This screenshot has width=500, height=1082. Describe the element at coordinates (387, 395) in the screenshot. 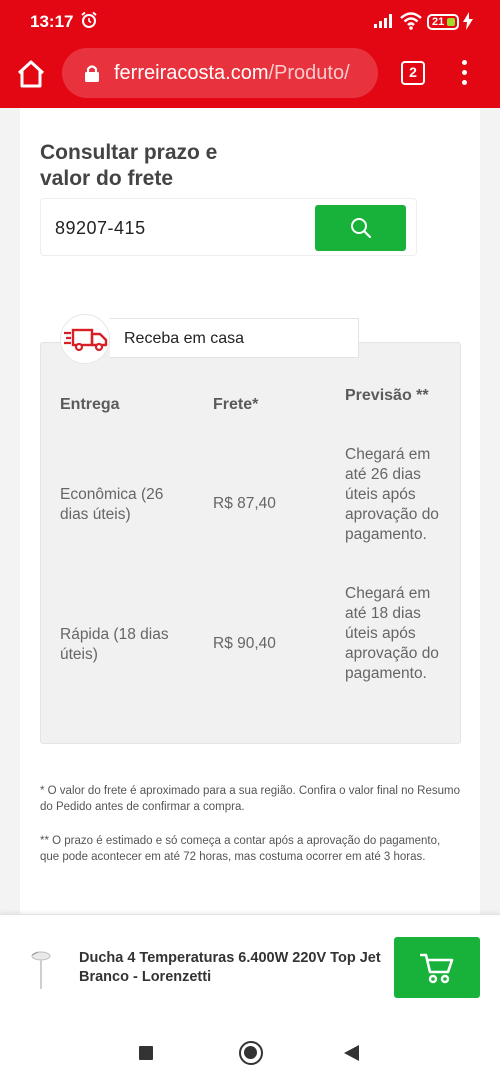

I see `header-previsao: Previsão **` at that location.